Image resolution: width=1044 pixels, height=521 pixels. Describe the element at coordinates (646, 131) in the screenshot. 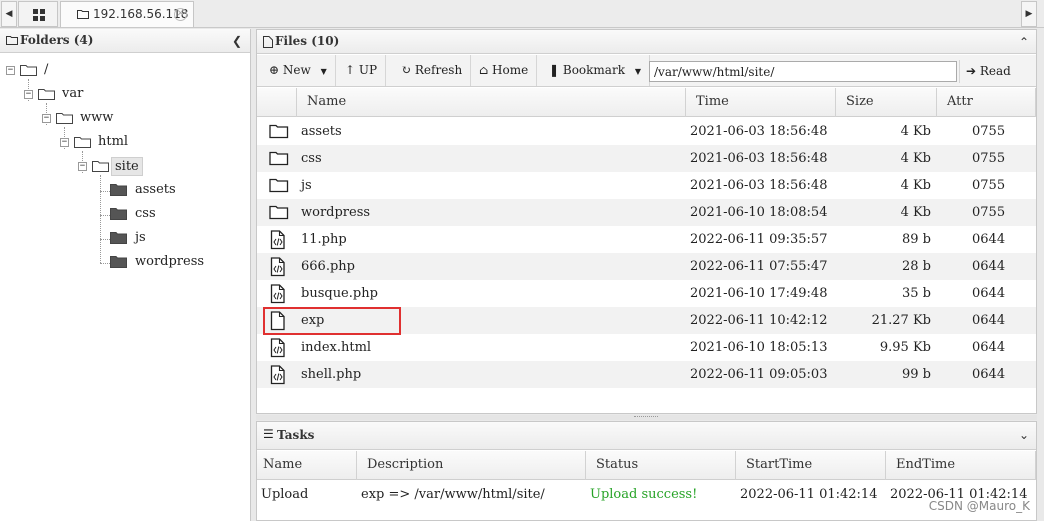

I see `table-row: assets 2021-06-03 18:56:48 4 Kb 0755` at that location.